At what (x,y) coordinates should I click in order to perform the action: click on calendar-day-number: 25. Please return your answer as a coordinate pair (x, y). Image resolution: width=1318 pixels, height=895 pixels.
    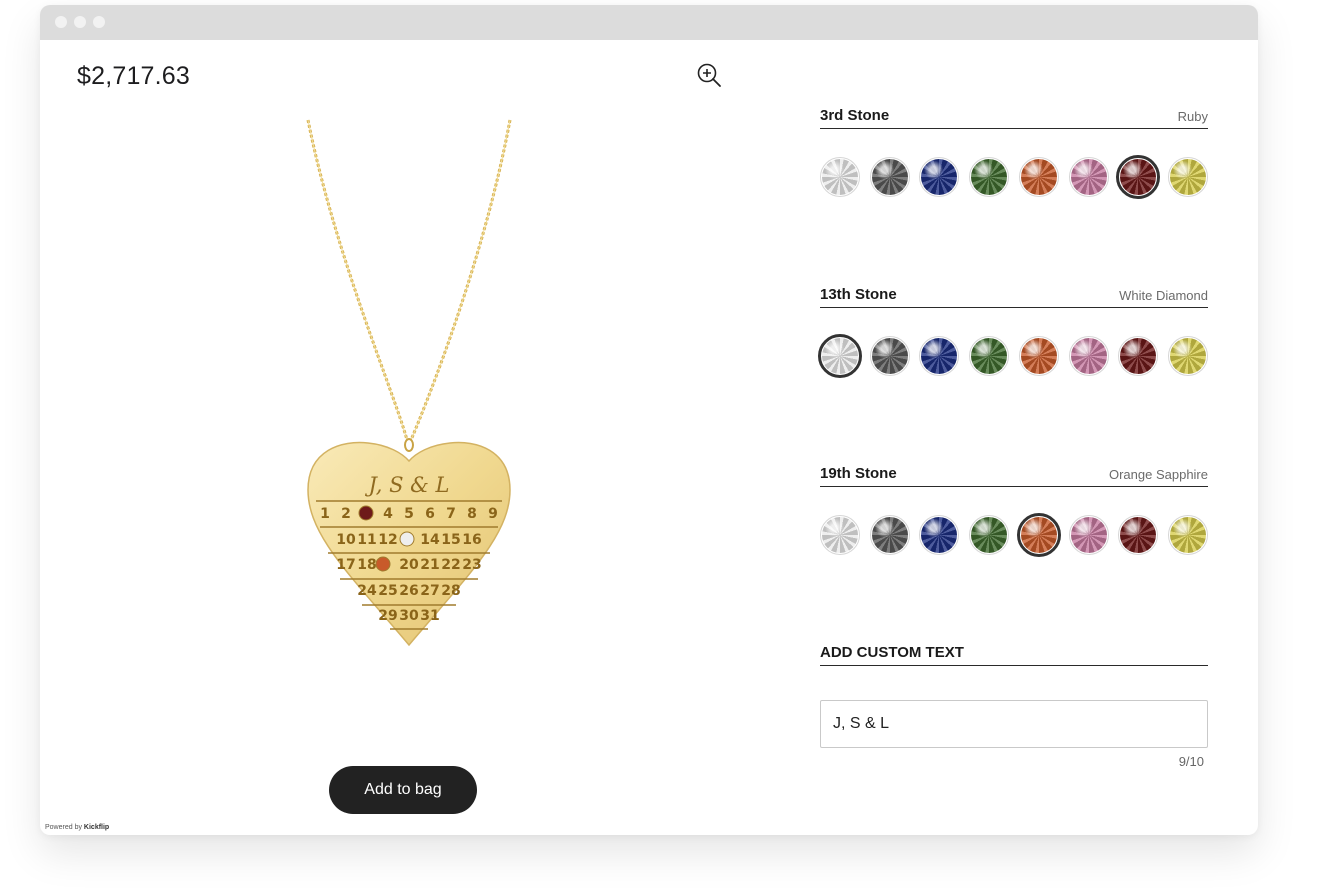
    Looking at the image, I should click on (387, 591).